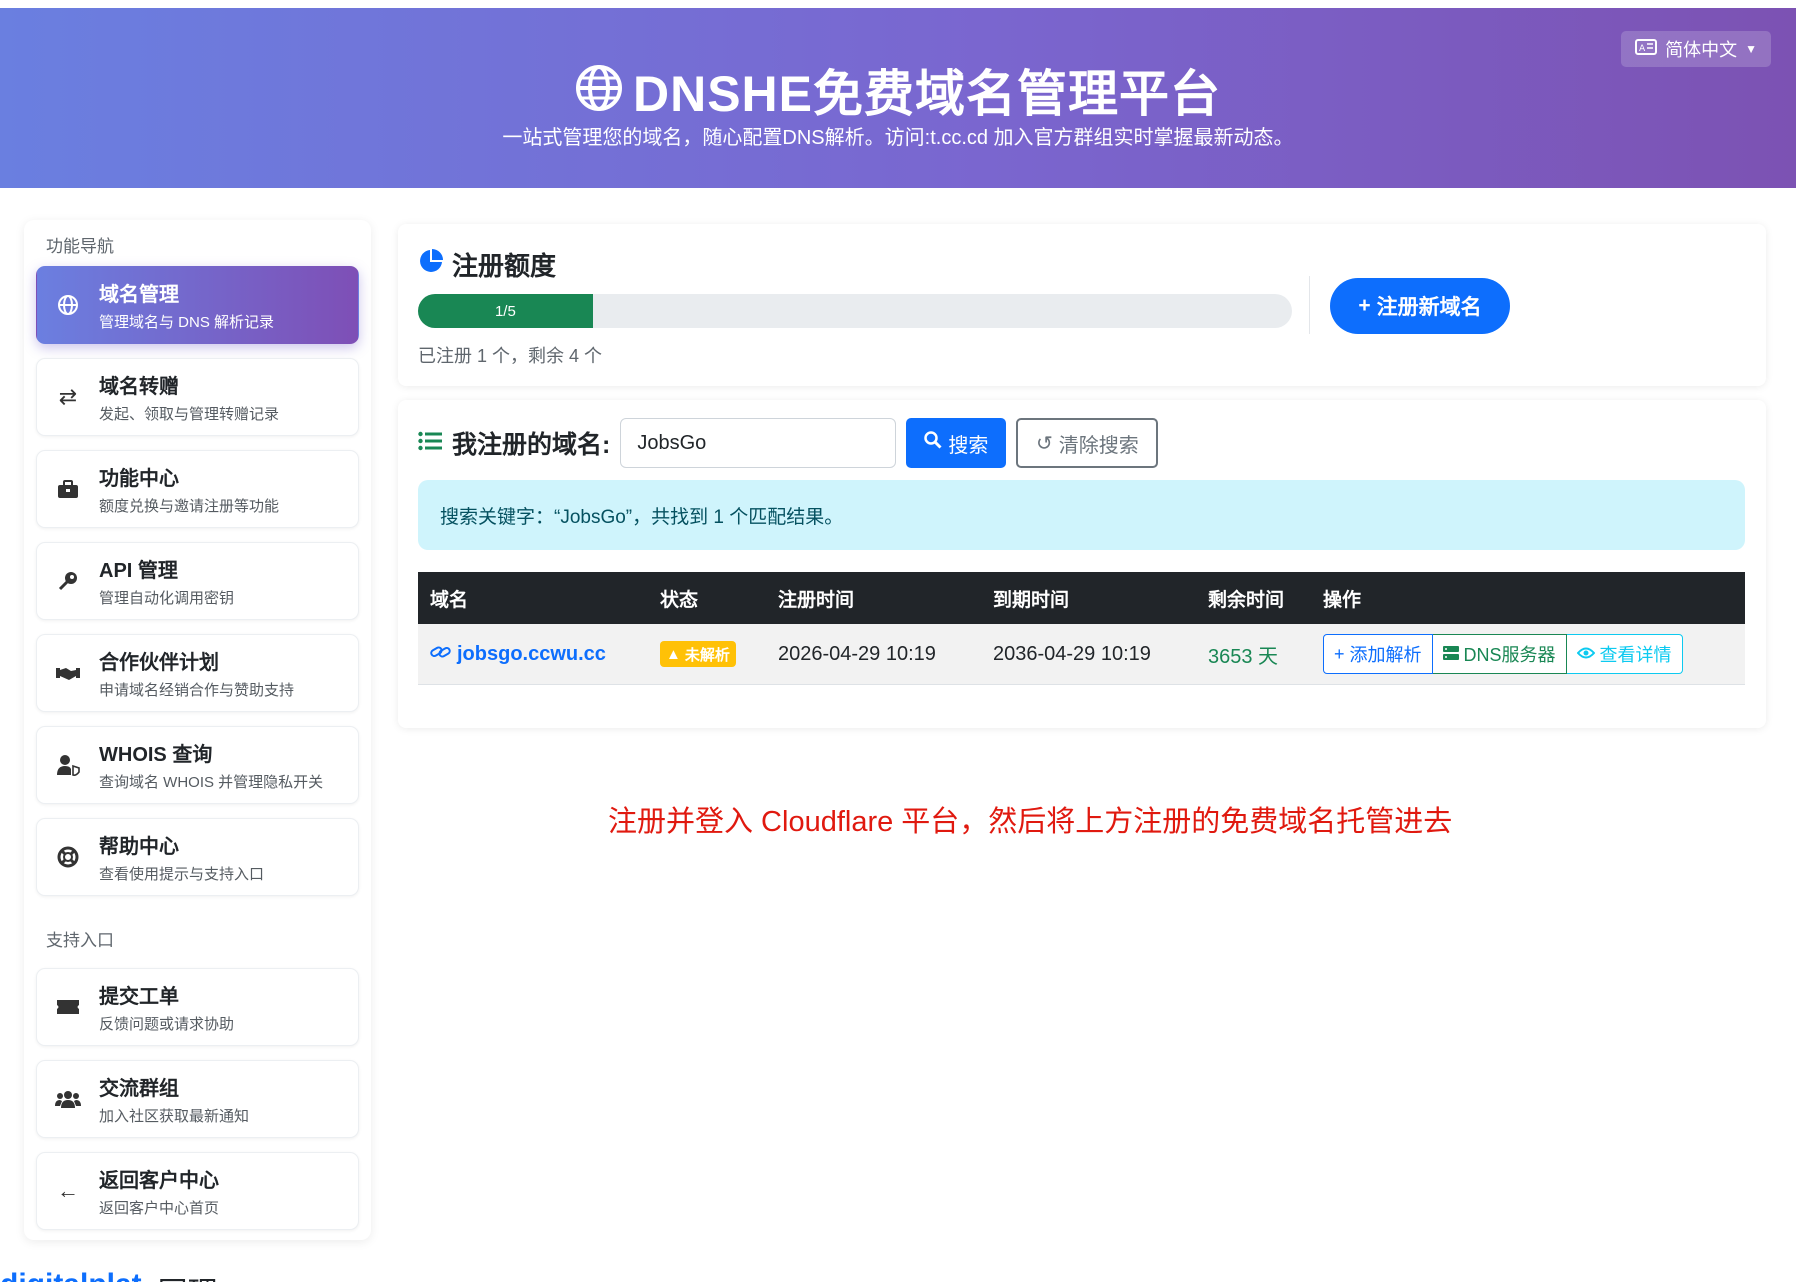 The image size is (1796, 1282). Describe the element at coordinates (504, 266) in the screenshot. I see `quota-title: 注册额度` at that location.